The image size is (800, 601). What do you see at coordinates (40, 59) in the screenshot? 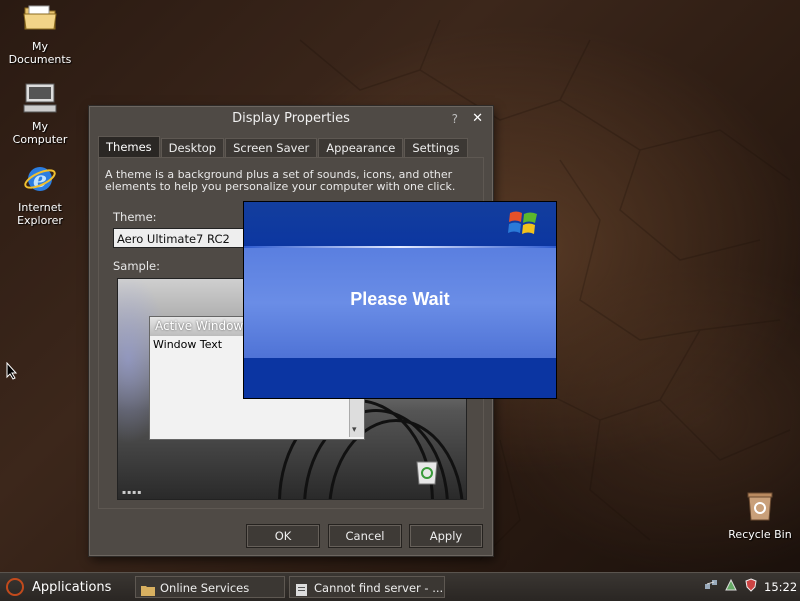
I see `desktop-icon-label: Documents` at bounding box center [40, 59].